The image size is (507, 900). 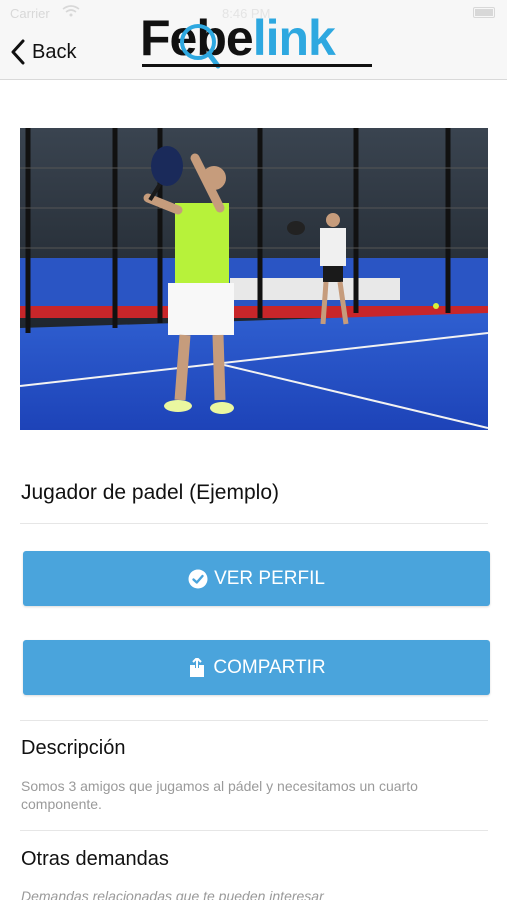 I want to click on back-button: Back, so click(x=43, y=52).